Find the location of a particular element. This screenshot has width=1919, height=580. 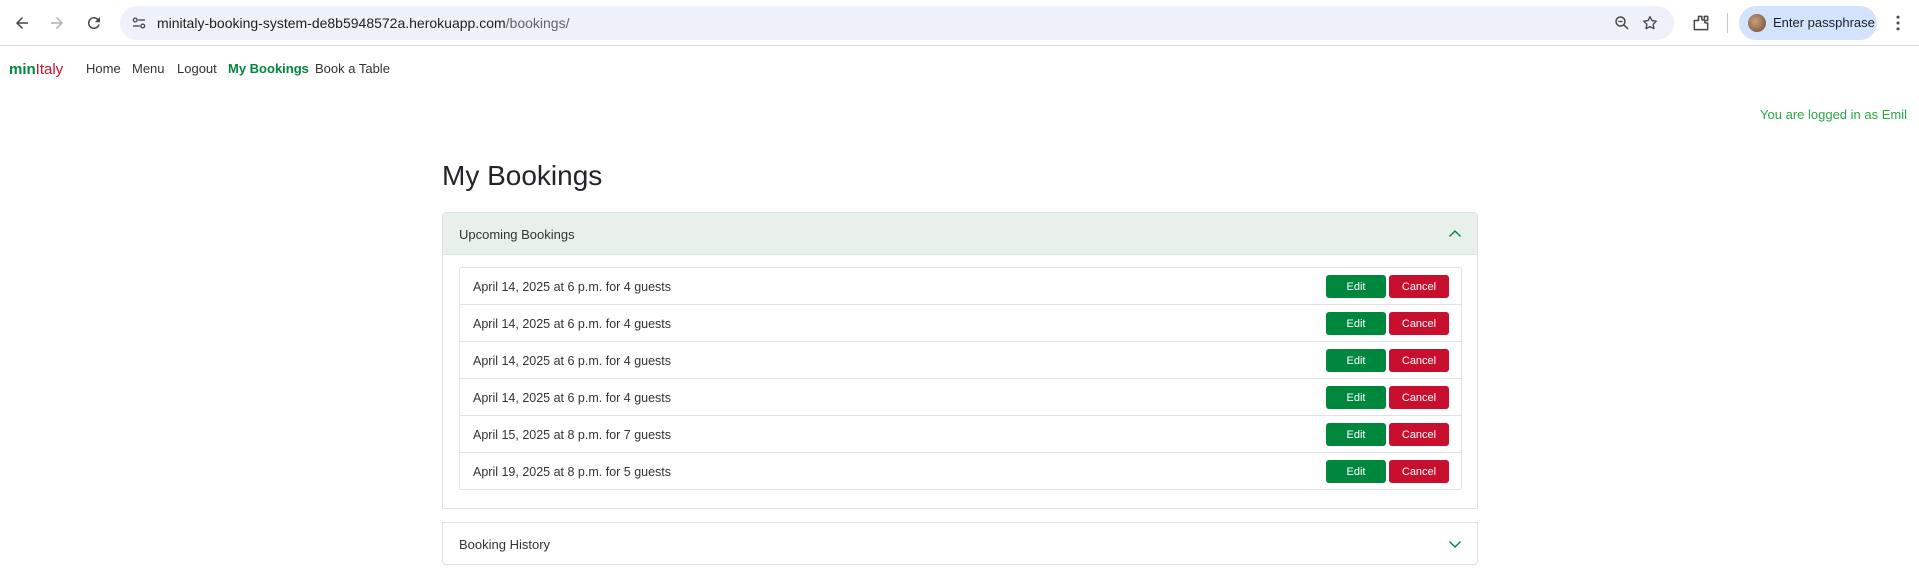

booking-history-label: Booking History is located at coordinates (505, 544).